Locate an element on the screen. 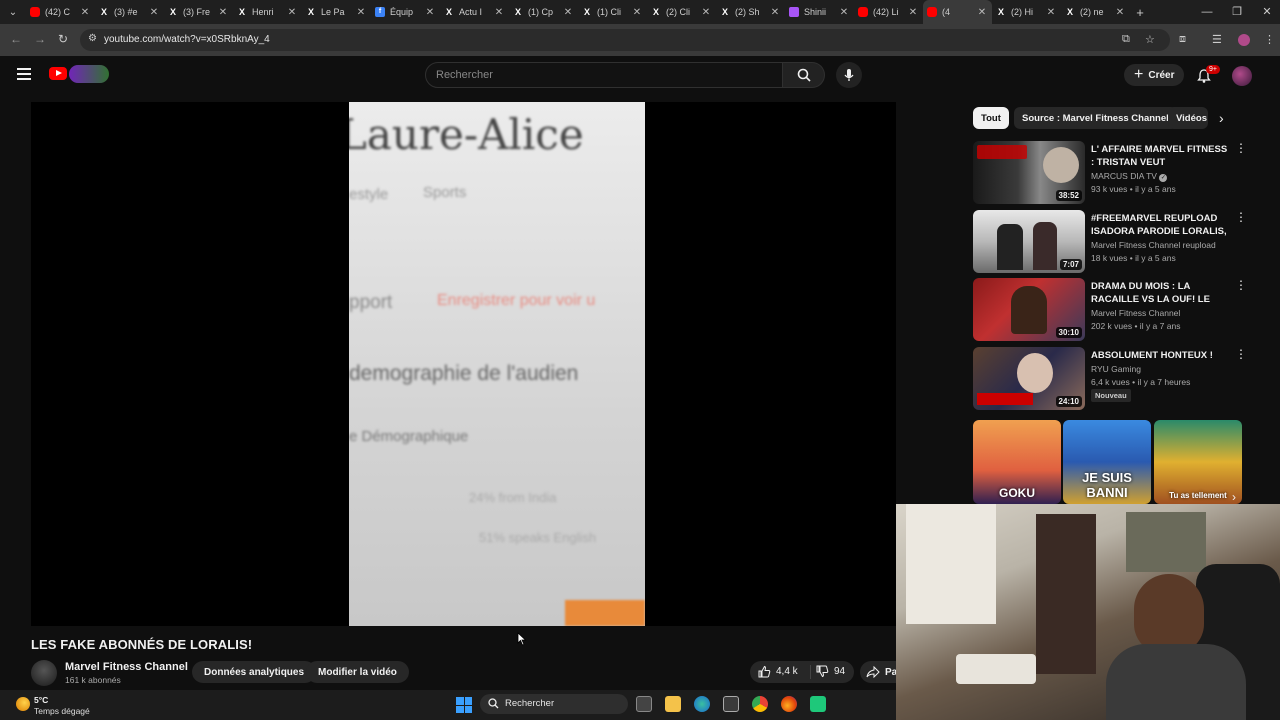 The image size is (1280, 720). weather-widget: 5°C Temps dégagé is located at coordinates (62, 705).